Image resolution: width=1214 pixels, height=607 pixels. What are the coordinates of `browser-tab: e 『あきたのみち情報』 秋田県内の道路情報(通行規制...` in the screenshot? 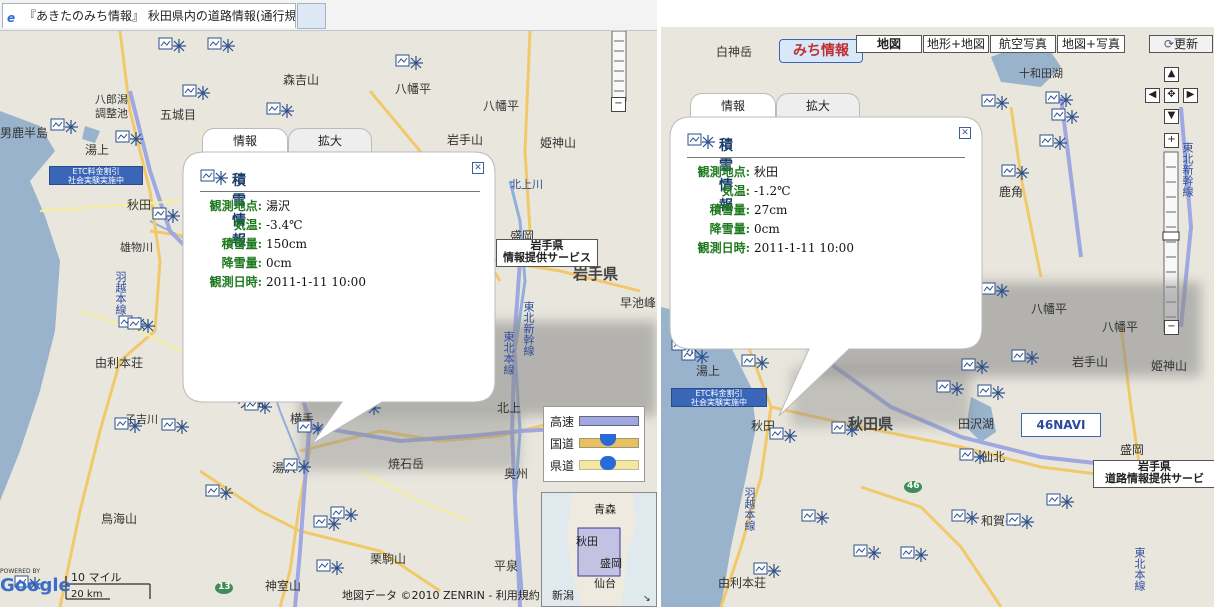 It's located at (149, 15).